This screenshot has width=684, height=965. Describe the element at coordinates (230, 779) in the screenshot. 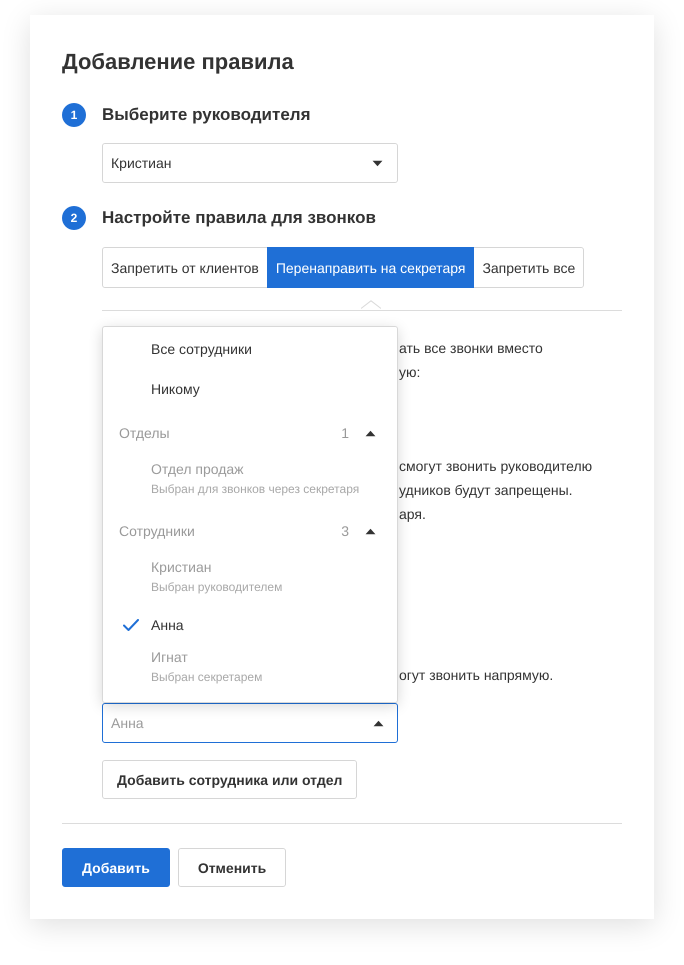

I see `add-employee-button: Добавить сотрудника или отдел` at that location.